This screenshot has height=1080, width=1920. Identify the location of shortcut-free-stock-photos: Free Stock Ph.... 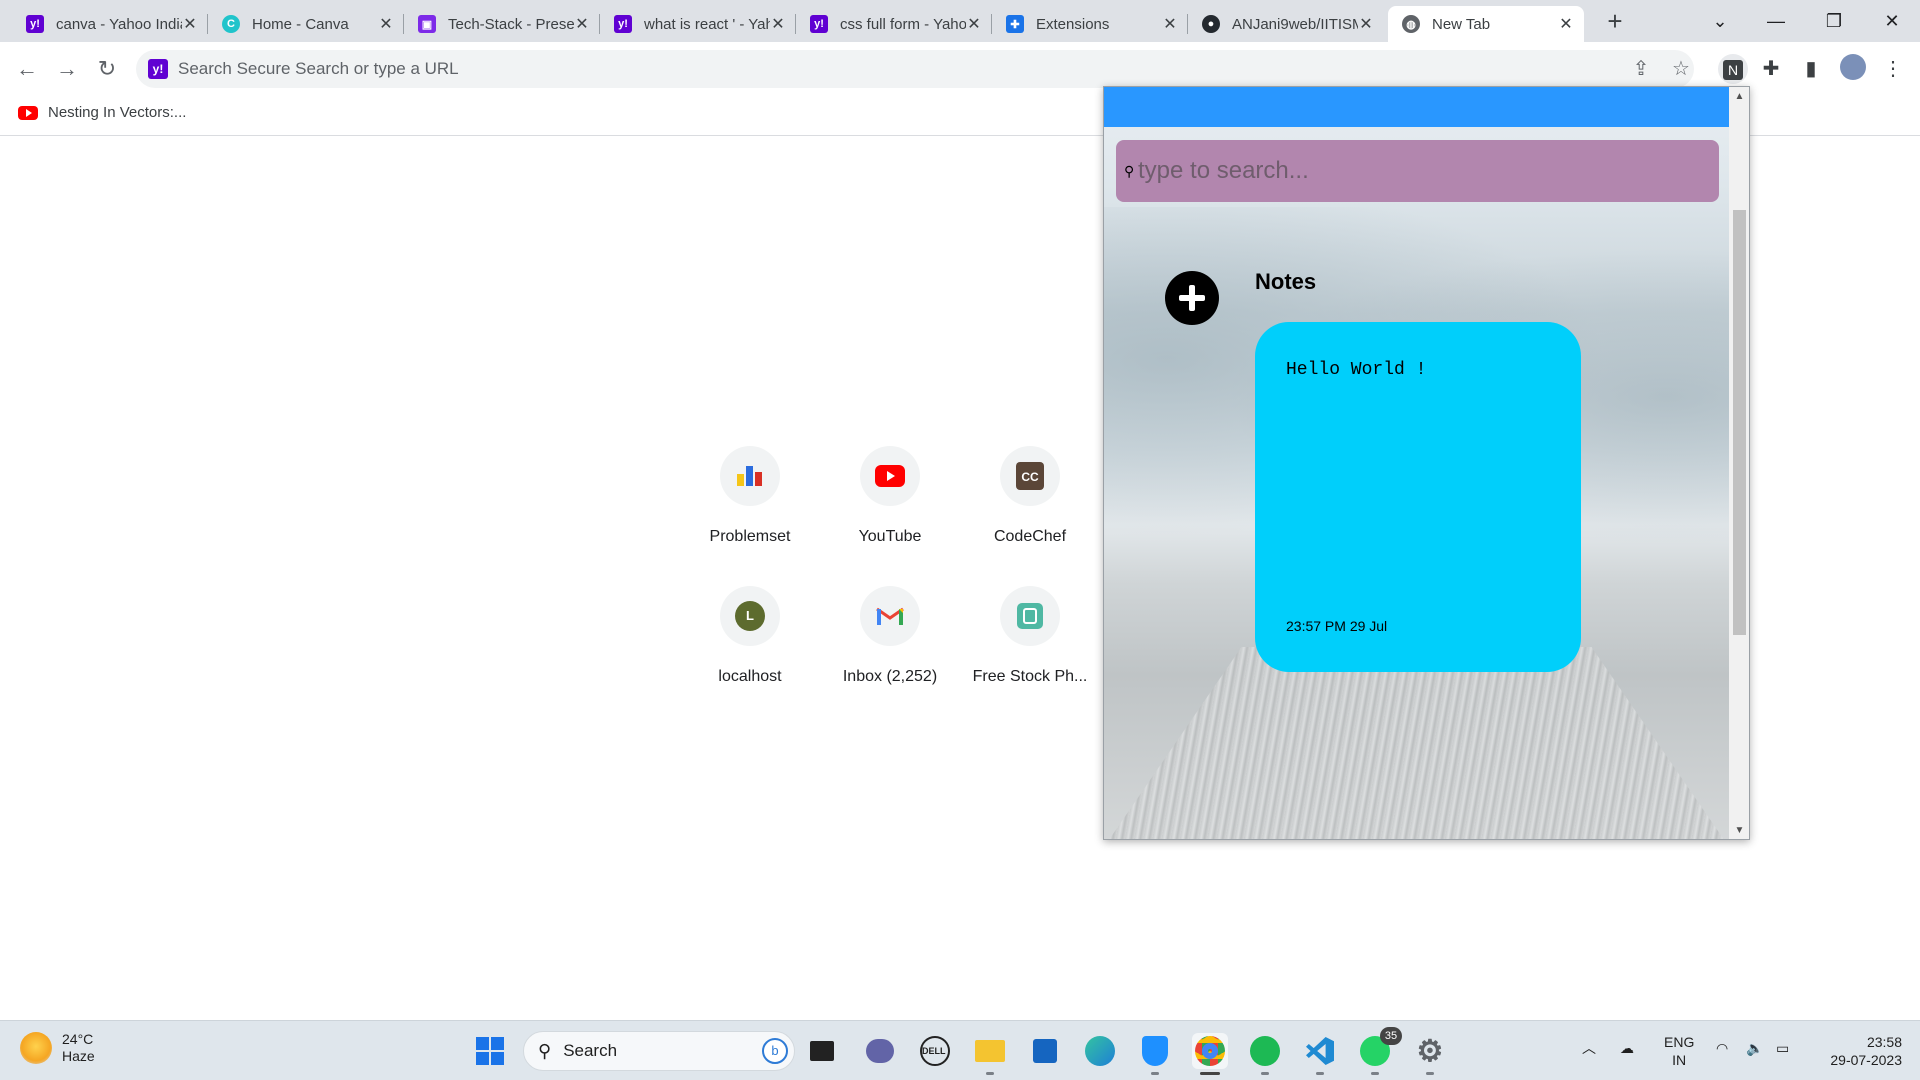
(1030, 636).